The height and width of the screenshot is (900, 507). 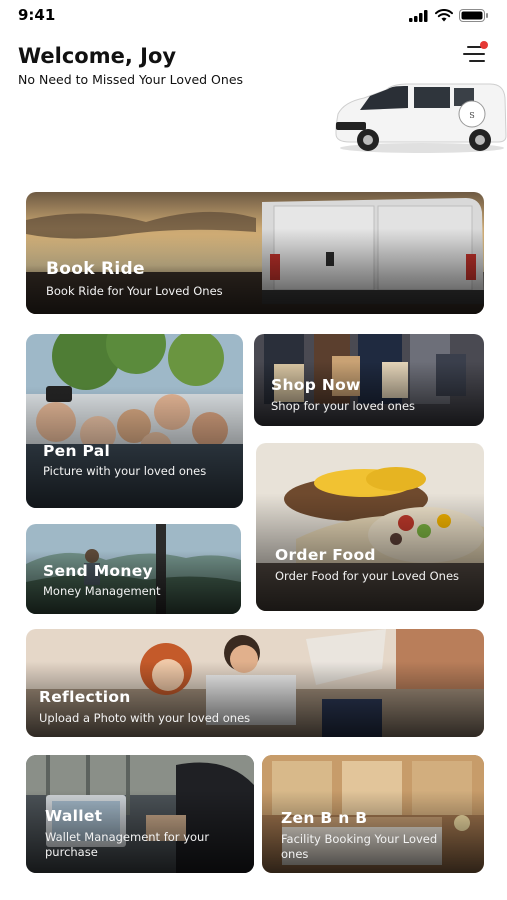 I want to click on menu-button, so click(x=473, y=53).